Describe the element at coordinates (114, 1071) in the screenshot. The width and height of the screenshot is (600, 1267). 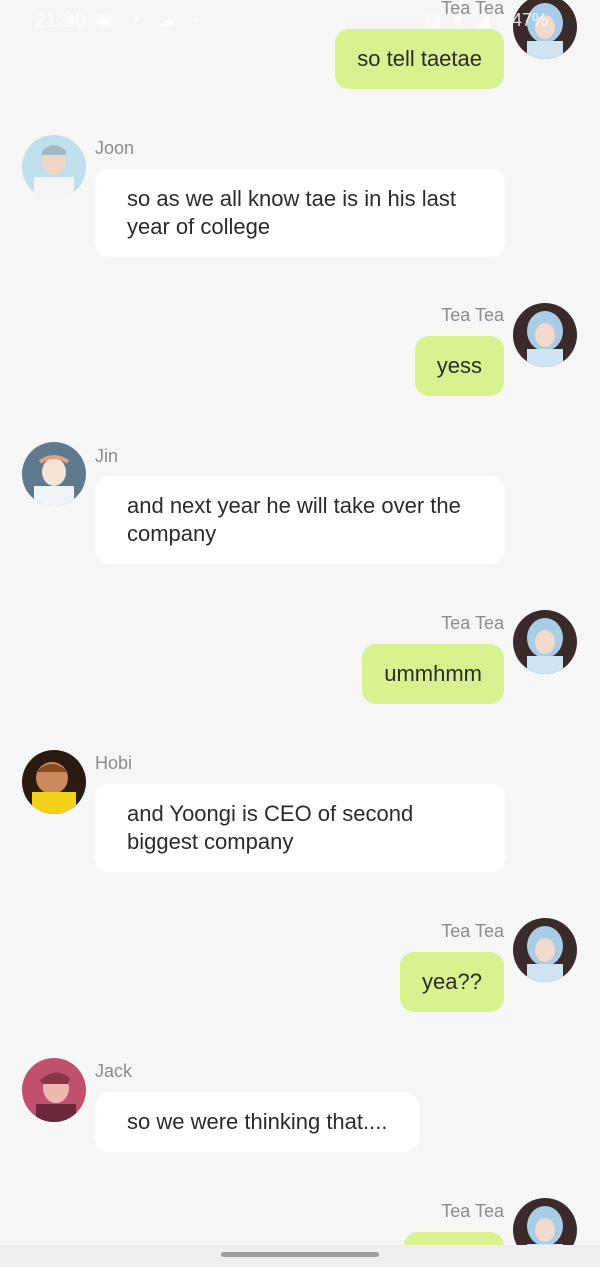
I see `sender-name: Jack` at that location.